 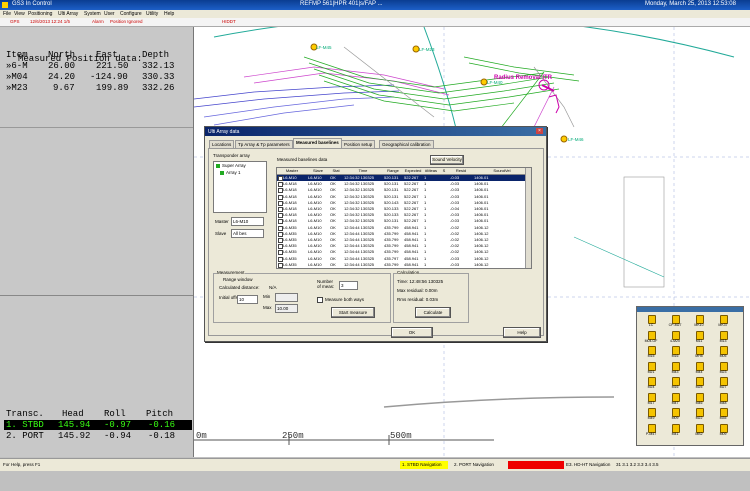 What do you see at coordinates (391, 246) in the screenshot?
I see `table-cell: 435.799` at bounding box center [391, 246].